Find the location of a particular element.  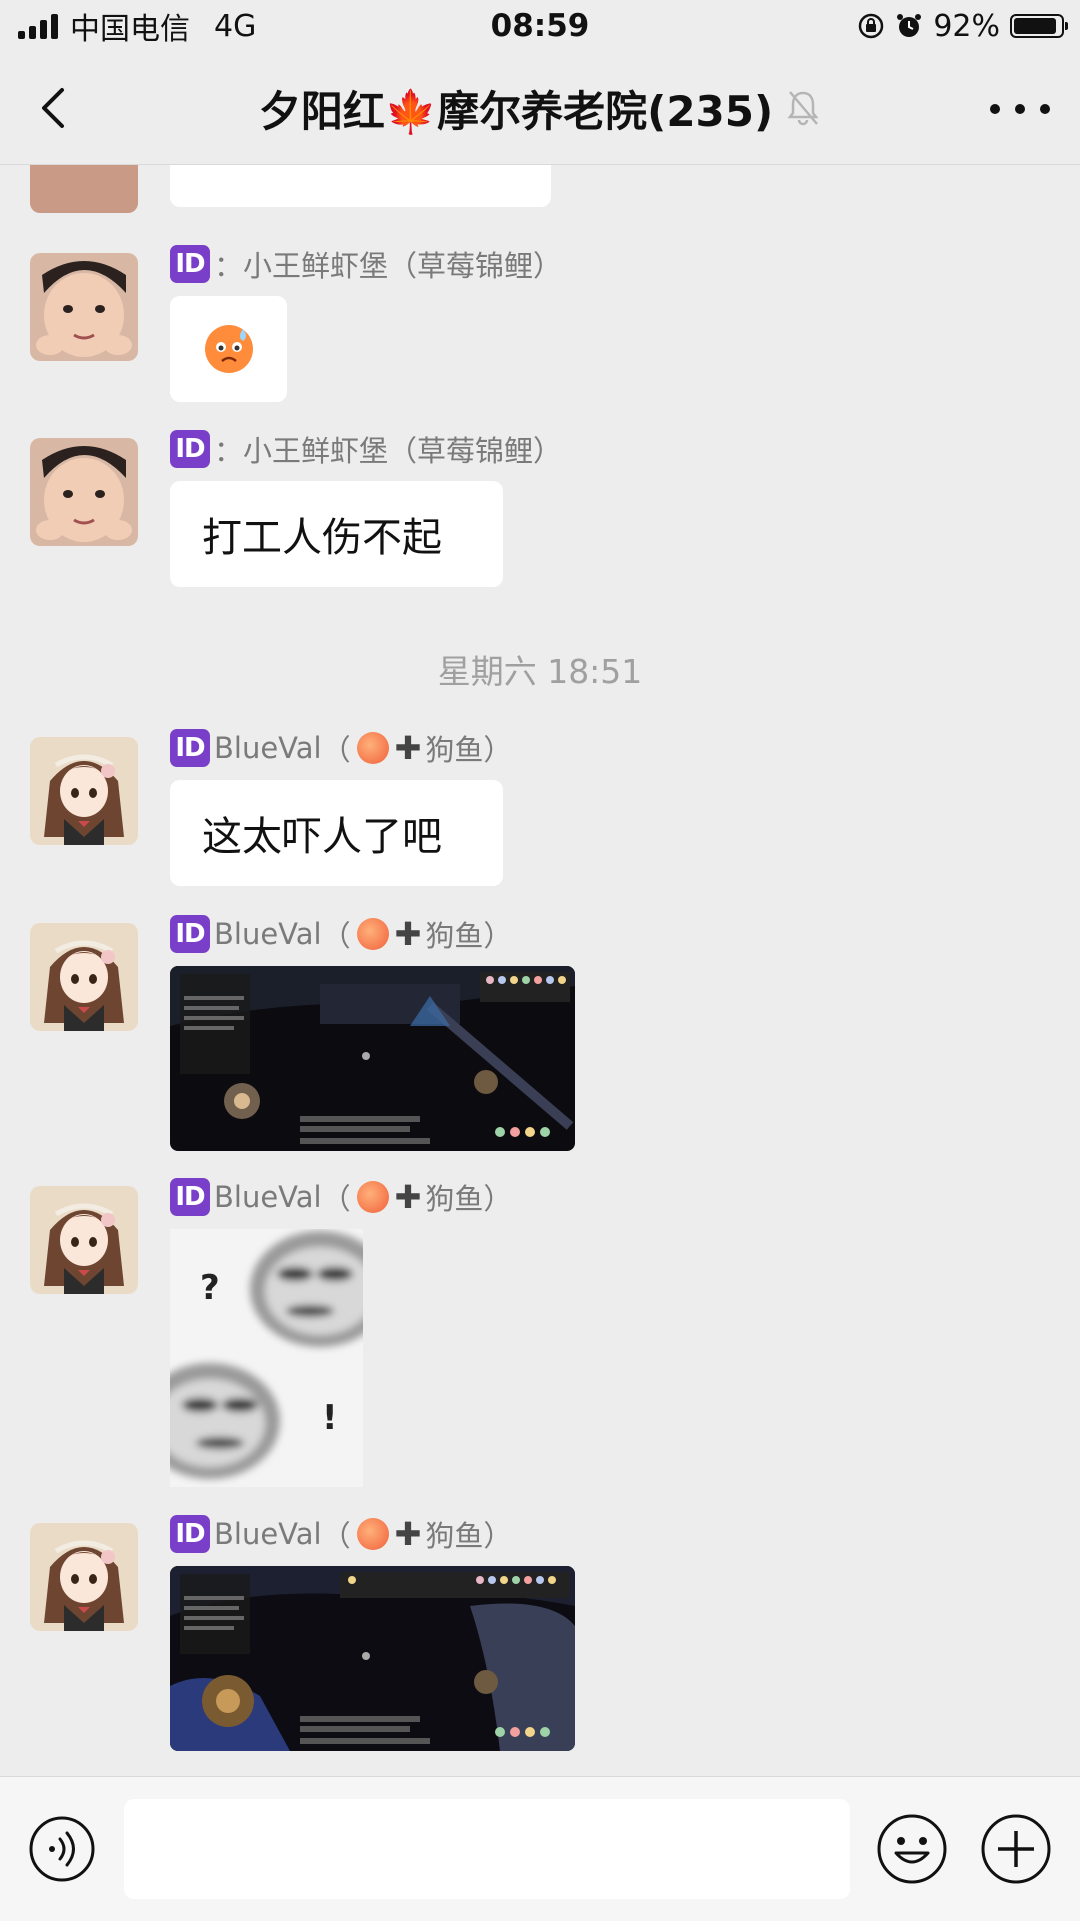

maple-leaf-emoji: 🍁 is located at coordinates (411, 111).